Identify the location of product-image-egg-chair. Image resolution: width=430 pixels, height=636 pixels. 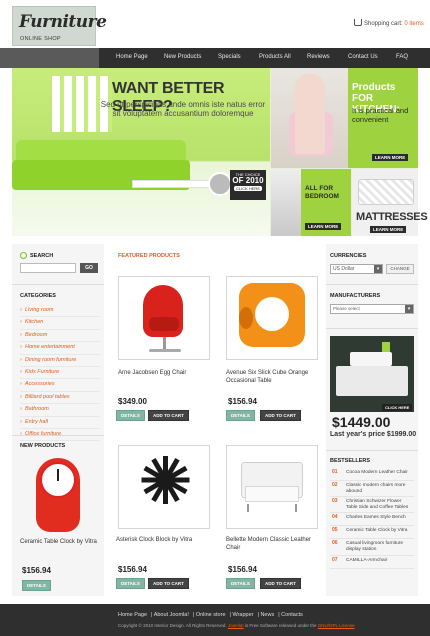
(164, 318).